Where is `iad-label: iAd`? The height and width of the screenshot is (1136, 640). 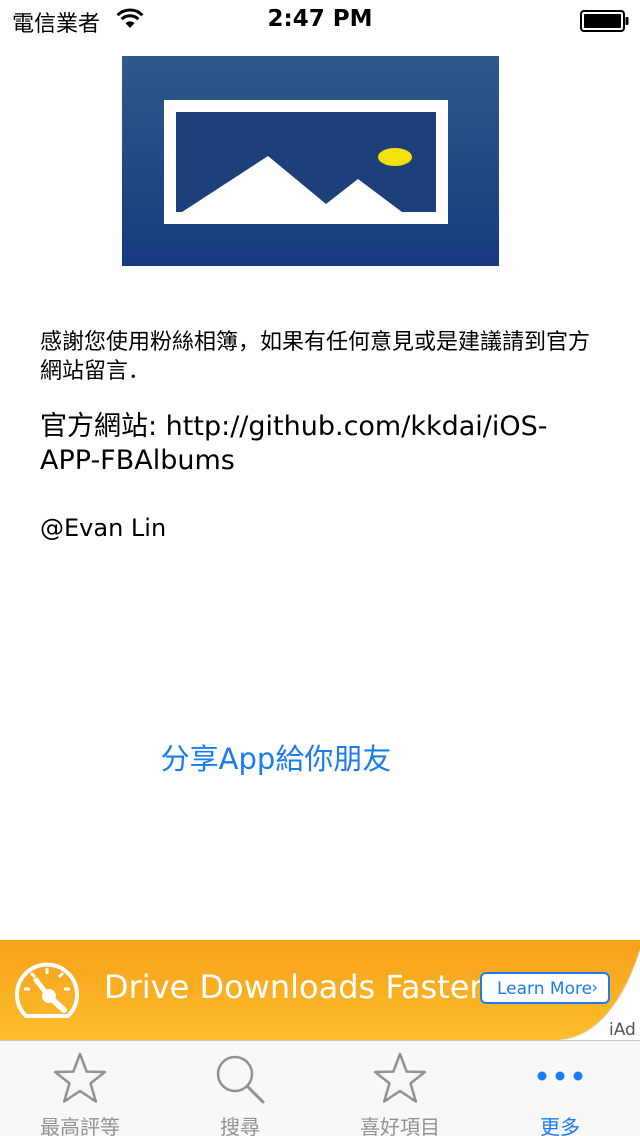 iad-label: iAd is located at coordinates (622, 1030).